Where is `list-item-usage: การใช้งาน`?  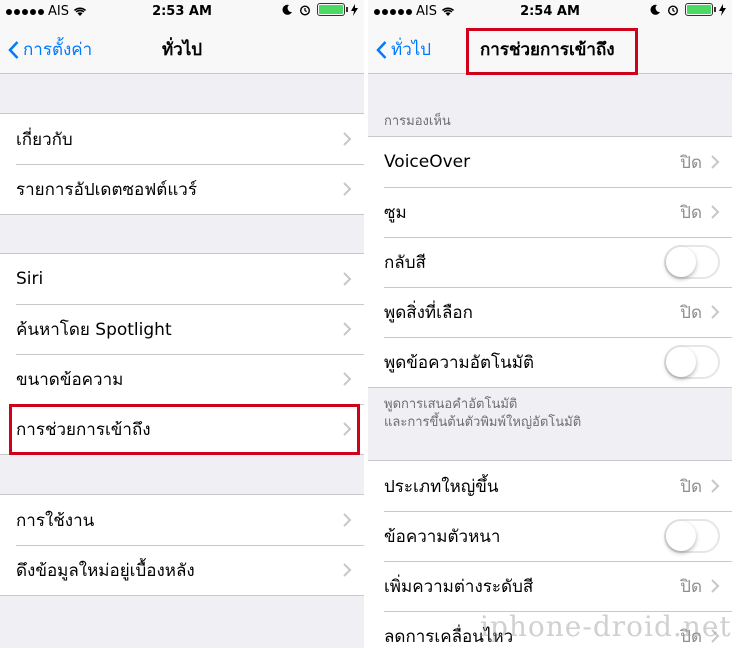
list-item-usage: การใช้งาน is located at coordinates (182, 520).